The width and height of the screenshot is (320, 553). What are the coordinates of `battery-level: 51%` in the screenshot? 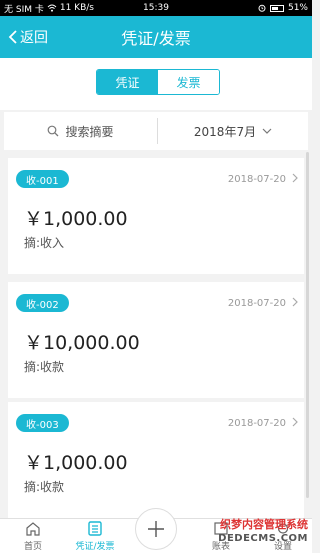 It's located at (297, 8).